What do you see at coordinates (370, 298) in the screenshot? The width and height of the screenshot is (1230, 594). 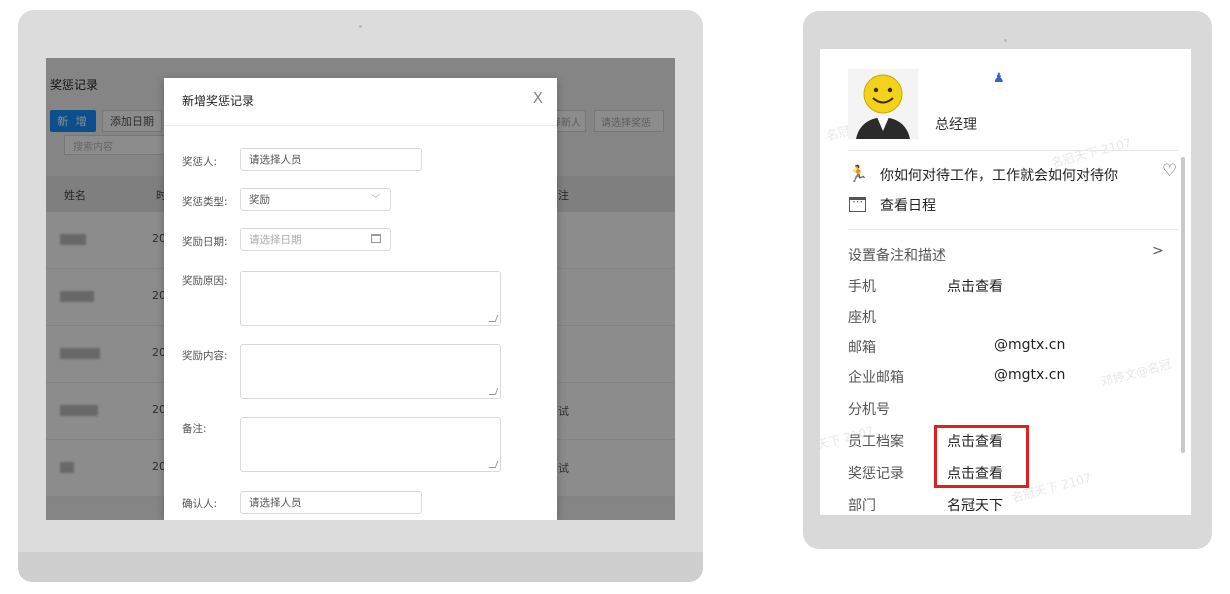 I see `reason-textarea` at bounding box center [370, 298].